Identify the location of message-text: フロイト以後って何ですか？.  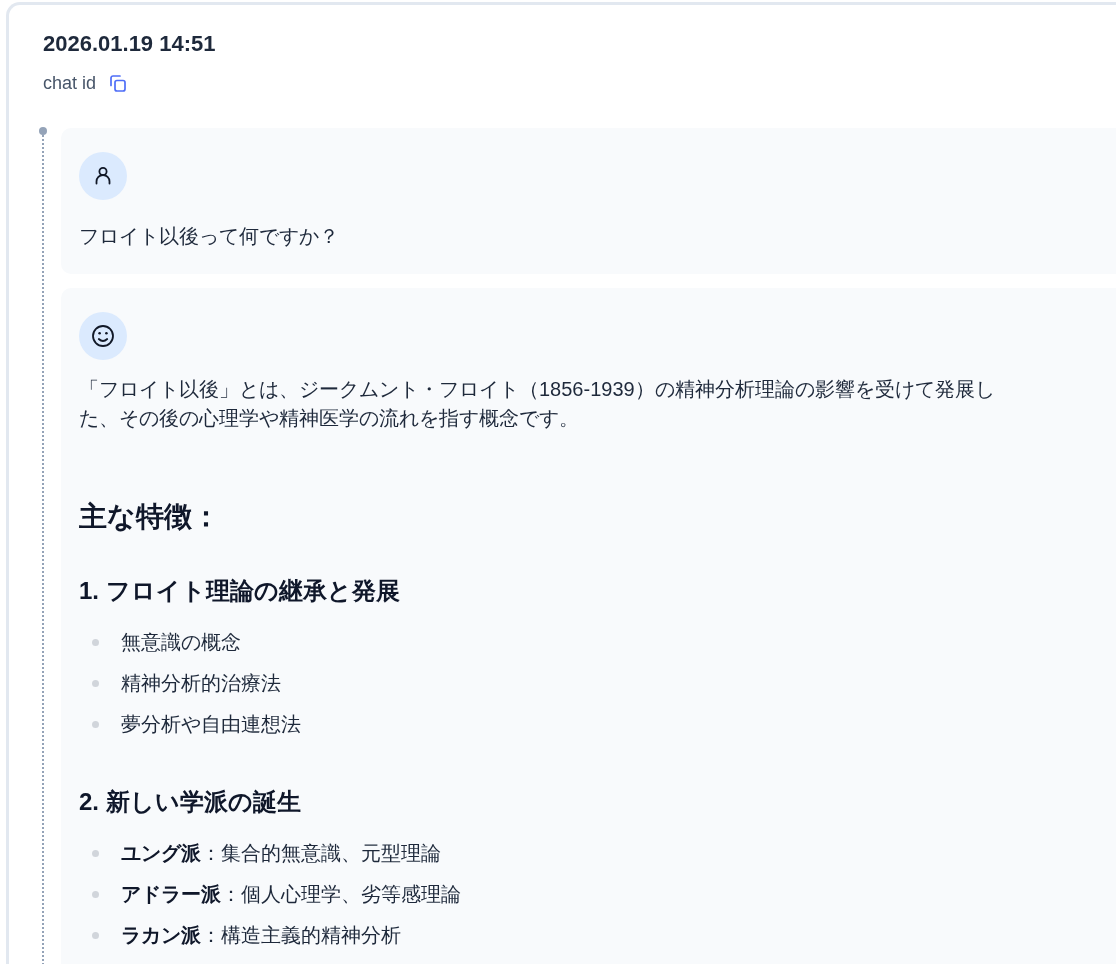
(209, 236).